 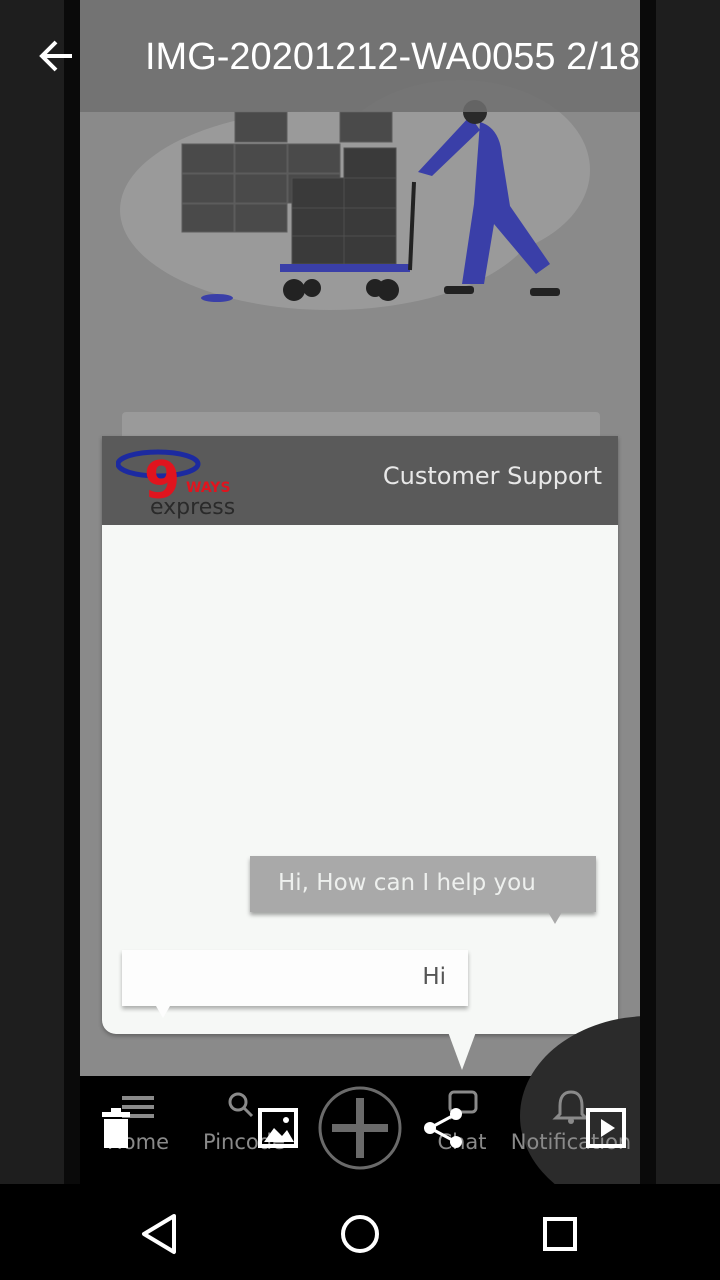 I want to click on image-counter: 2/18, so click(x=603, y=57).